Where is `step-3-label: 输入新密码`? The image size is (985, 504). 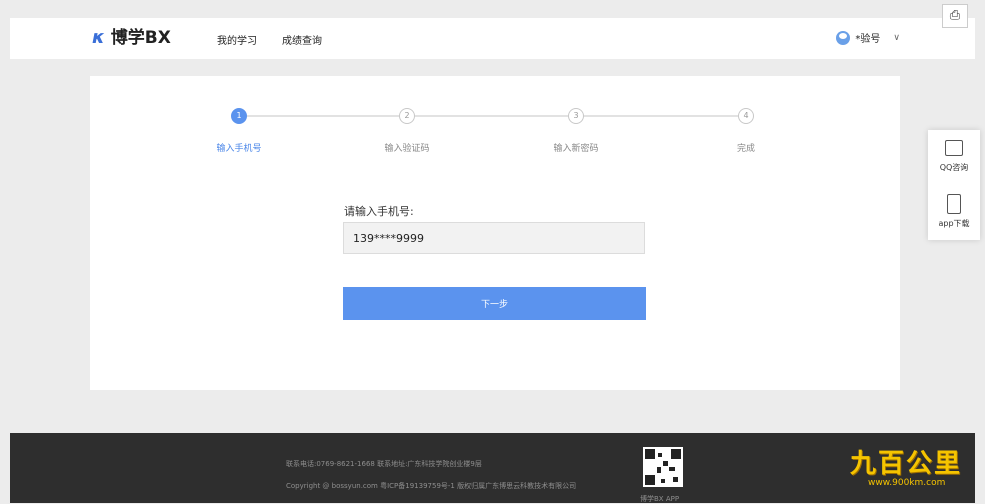
step-3-label: 输入新密码 is located at coordinates (576, 149).